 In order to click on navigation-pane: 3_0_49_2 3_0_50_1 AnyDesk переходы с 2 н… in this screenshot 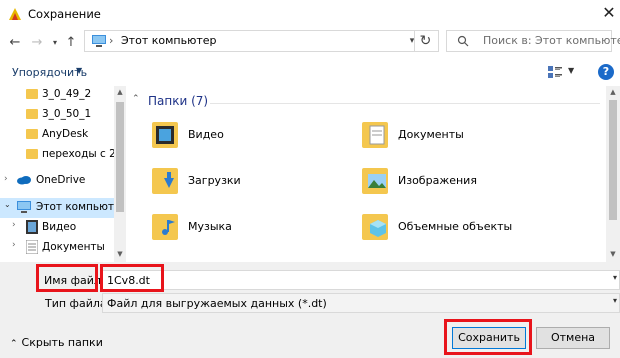, I will do `click(63, 174)`.